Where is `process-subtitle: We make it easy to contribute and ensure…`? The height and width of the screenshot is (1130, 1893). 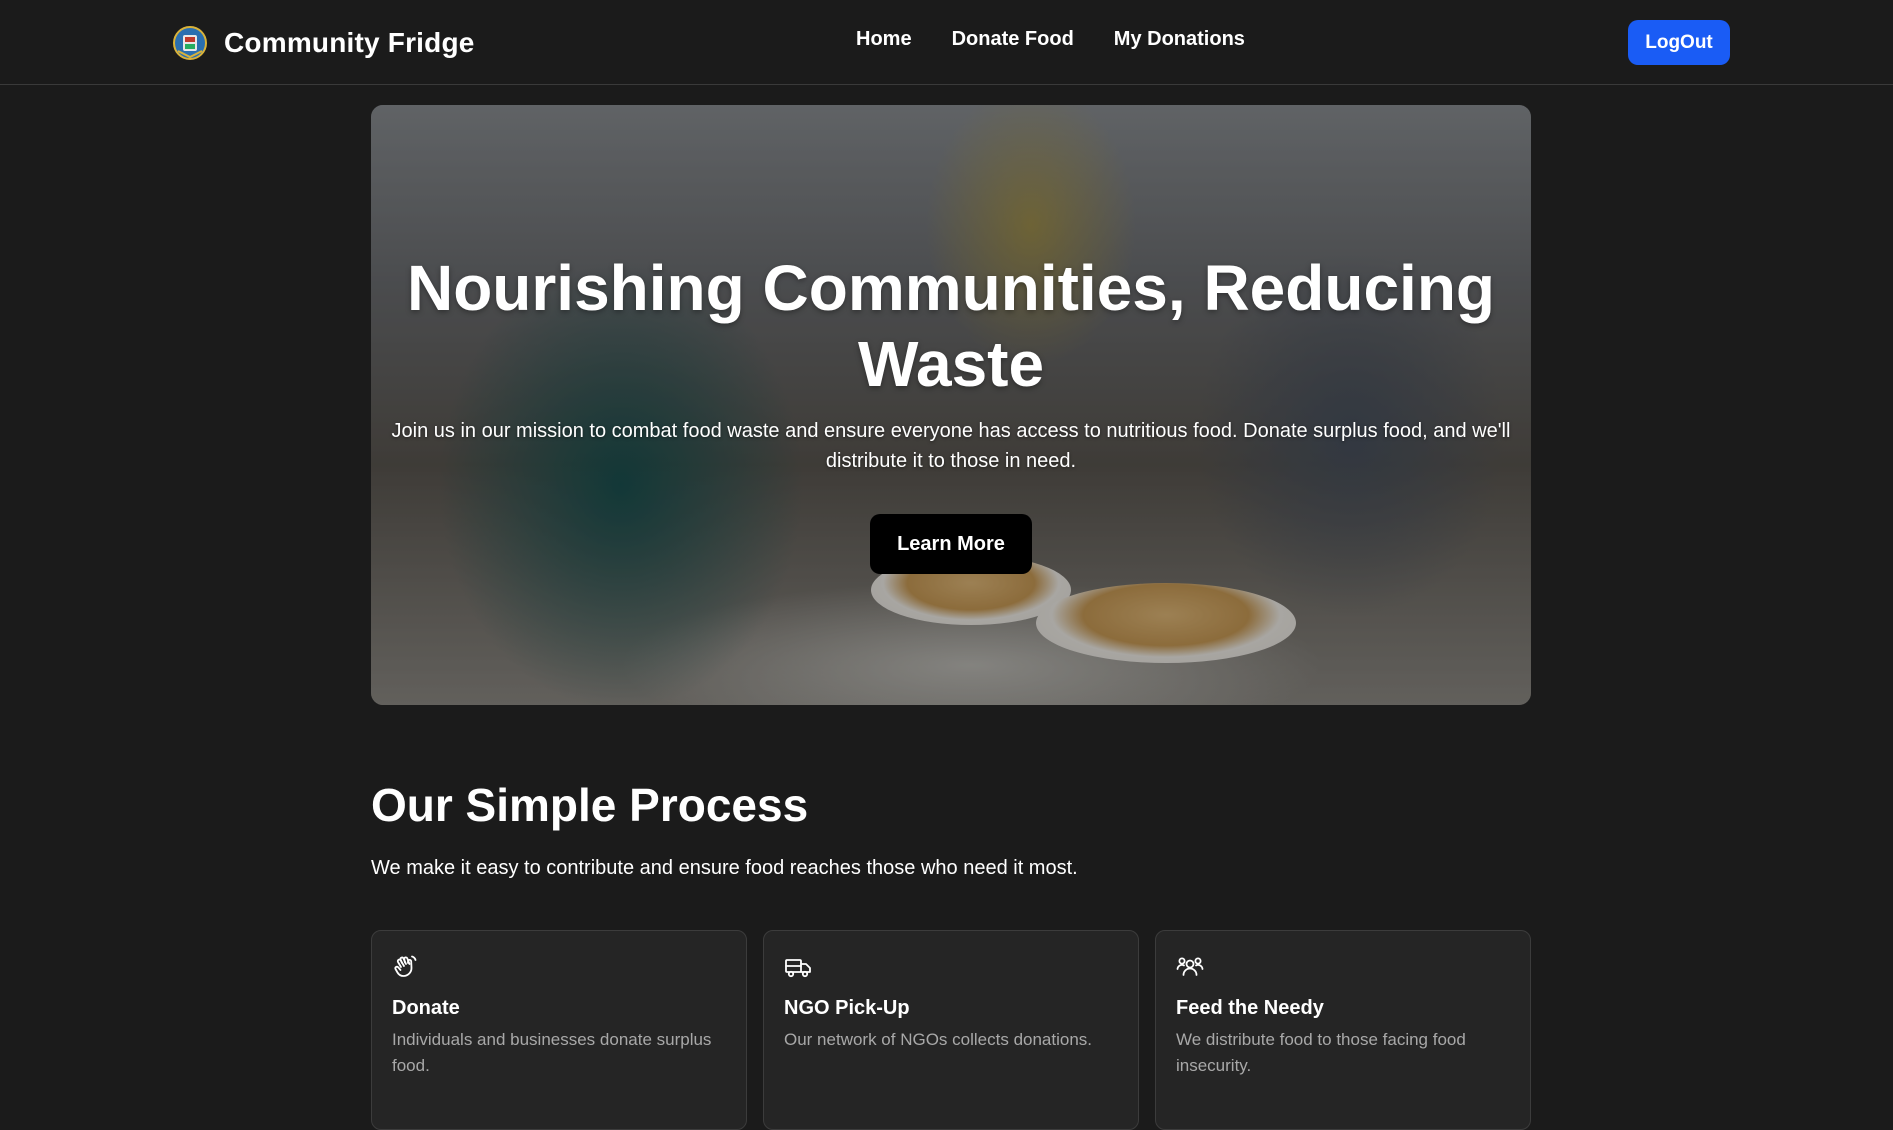 process-subtitle: We make it easy to contribute and ensure… is located at coordinates (724, 868).